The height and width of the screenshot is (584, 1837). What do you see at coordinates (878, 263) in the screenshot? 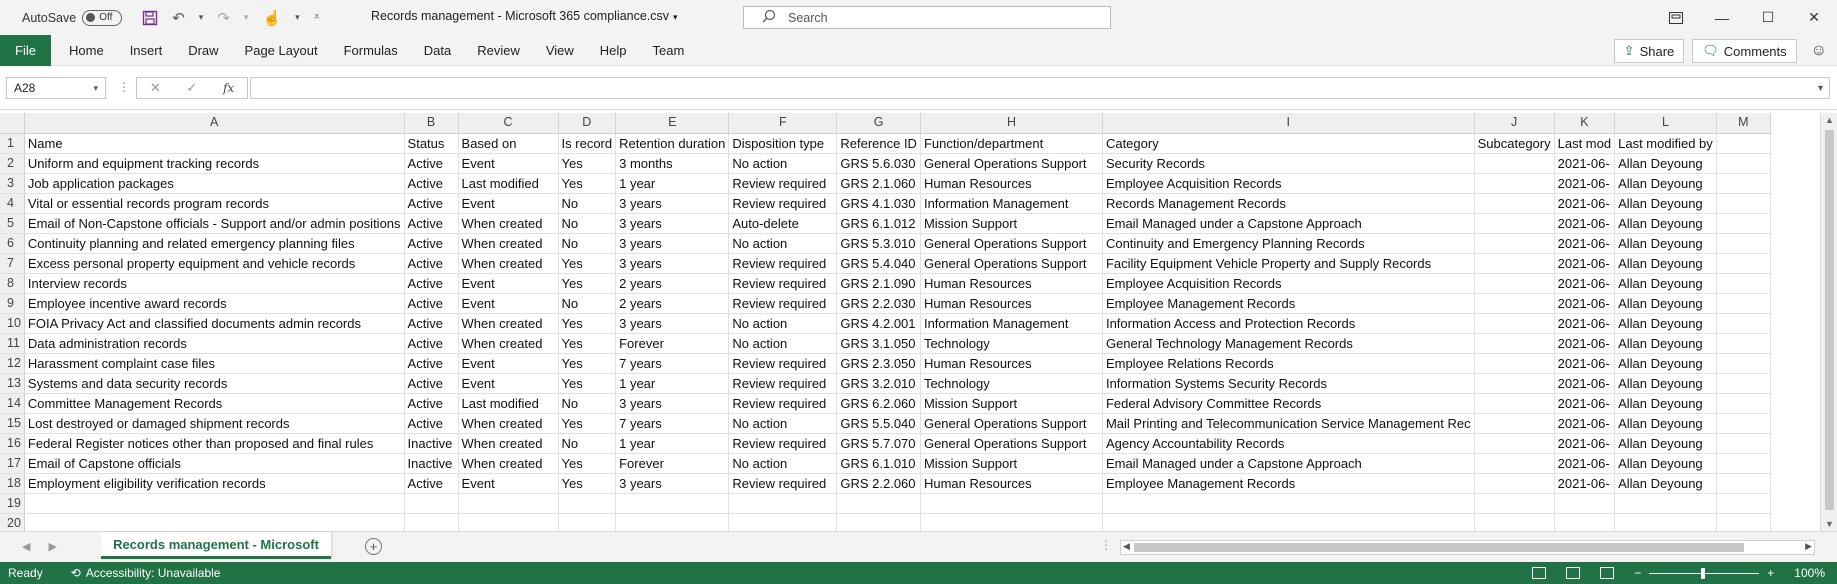
I see `table-cell: GRS 5.4.040` at bounding box center [878, 263].